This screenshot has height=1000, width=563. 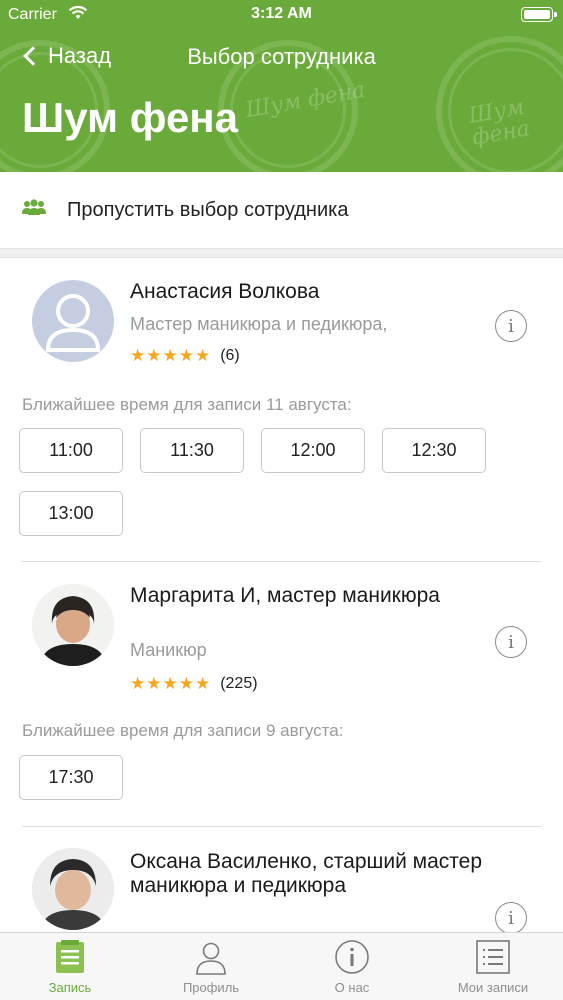 I want to click on review-count: (225), so click(x=239, y=683).